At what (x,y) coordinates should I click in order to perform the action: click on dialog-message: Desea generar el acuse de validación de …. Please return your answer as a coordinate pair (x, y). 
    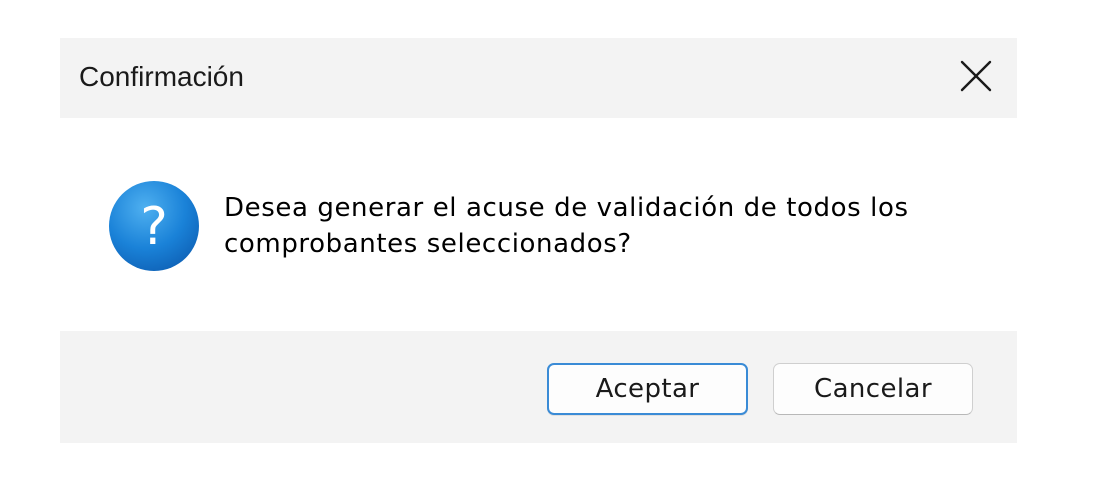
    Looking at the image, I should click on (604, 226).